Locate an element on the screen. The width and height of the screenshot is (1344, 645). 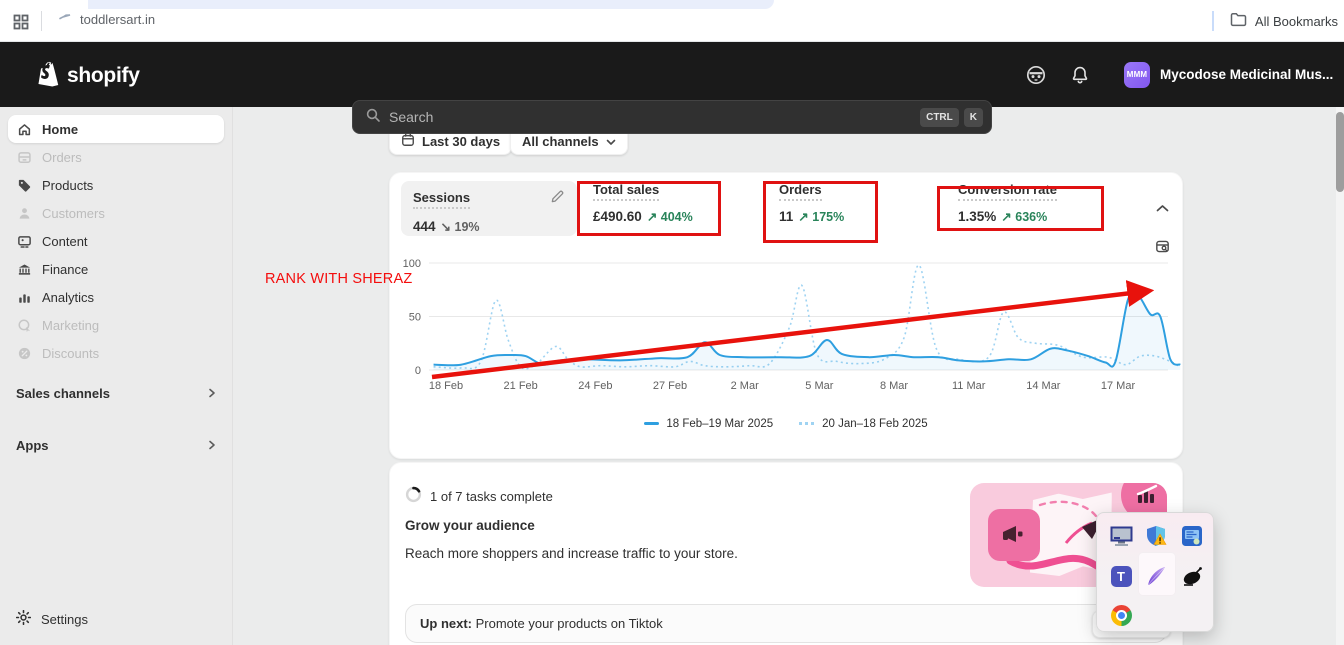
sidebar-item-label: Home is located at coordinates (60, 129).